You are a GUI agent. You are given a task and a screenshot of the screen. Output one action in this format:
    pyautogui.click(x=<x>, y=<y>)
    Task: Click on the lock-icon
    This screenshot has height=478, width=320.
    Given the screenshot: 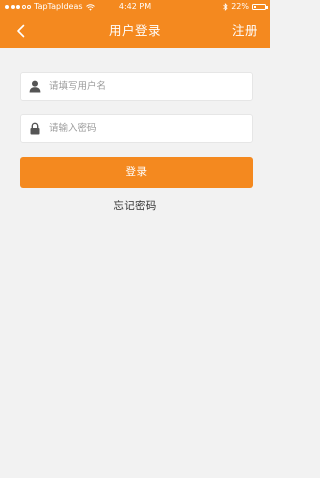 What is the action you would take?
    pyautogui.click(x=35, y=128)
    